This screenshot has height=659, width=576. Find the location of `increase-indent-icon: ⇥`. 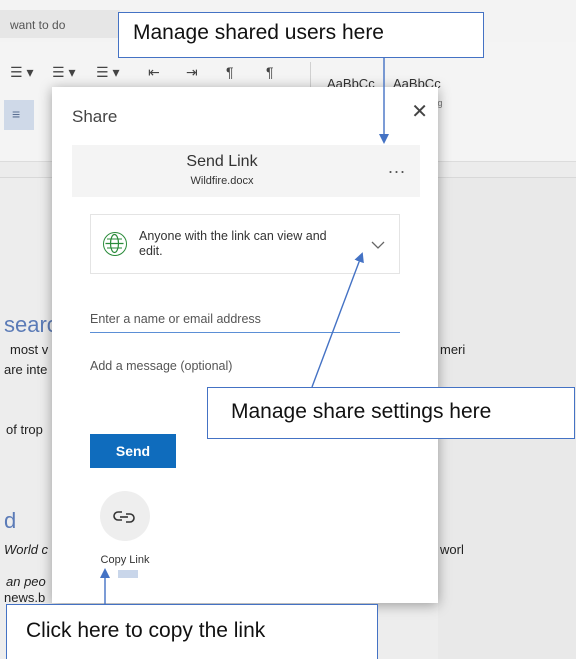

increase-indent-icon: ⇥ is located at coordinates (192, 72).